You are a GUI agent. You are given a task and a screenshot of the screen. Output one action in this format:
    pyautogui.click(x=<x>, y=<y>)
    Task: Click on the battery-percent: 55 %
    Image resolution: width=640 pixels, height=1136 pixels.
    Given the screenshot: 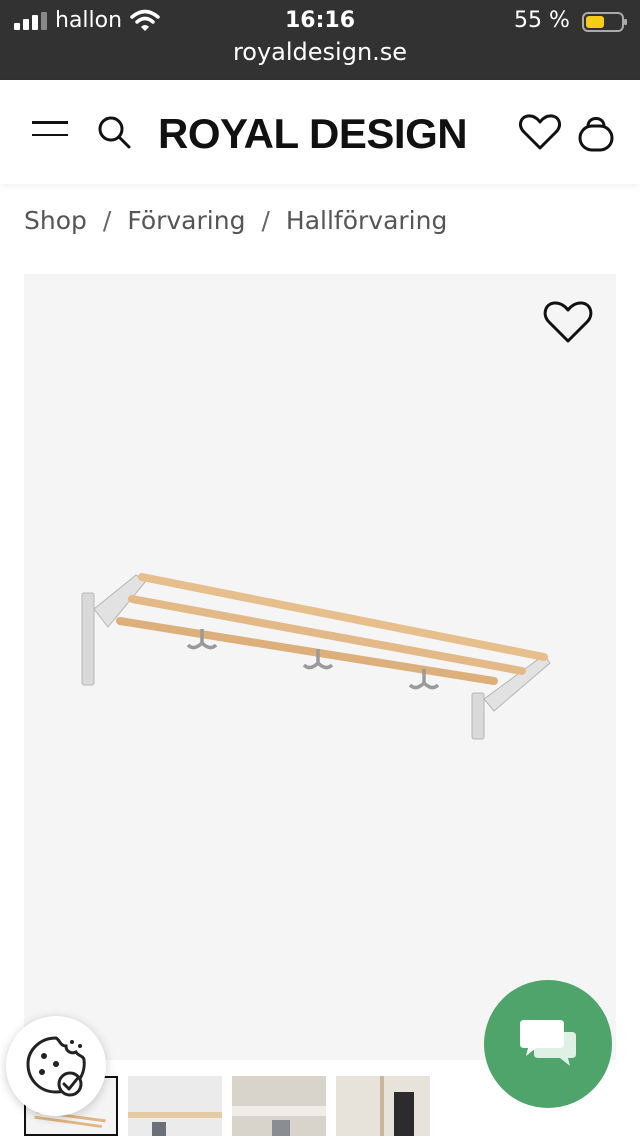 What is the action you would take?
    pyautogui.click(x=542, y=20)
    